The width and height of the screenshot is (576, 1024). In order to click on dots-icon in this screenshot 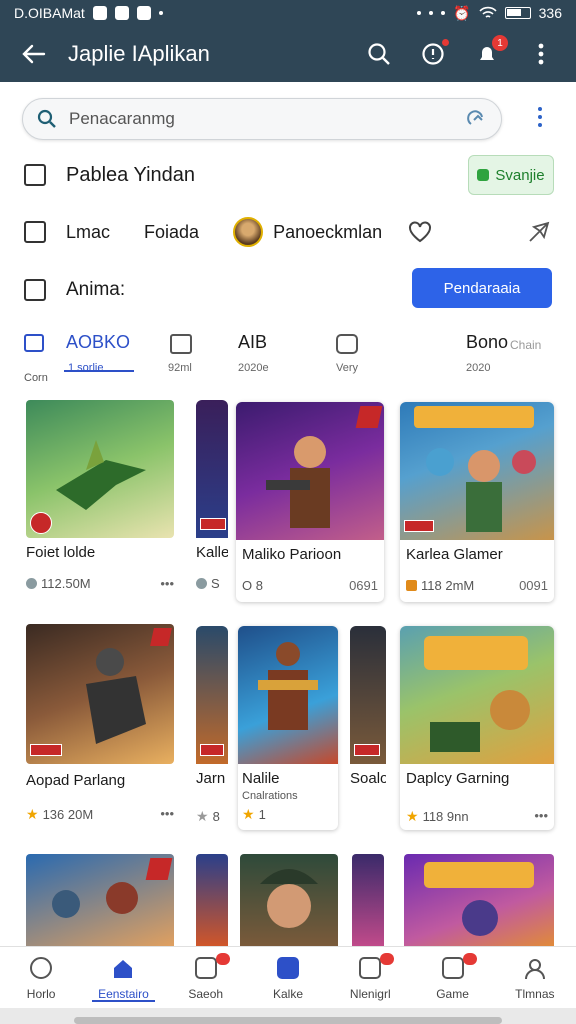, I will do `click(419, 13)`.